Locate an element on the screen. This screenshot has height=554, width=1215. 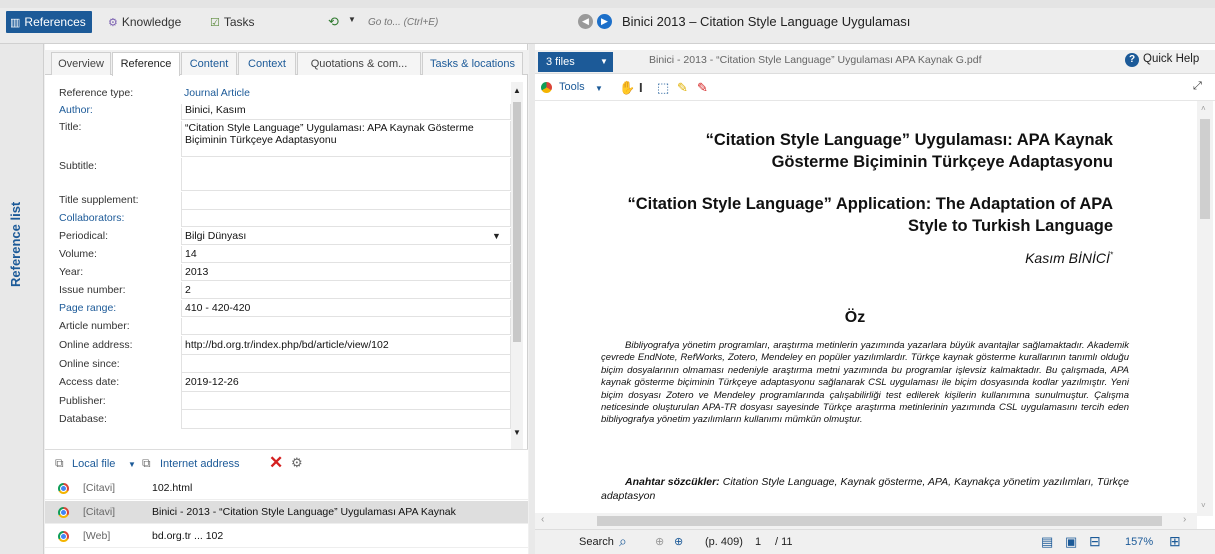
scroll-up-icon: ˄ is located at coordinates (1203, 108).